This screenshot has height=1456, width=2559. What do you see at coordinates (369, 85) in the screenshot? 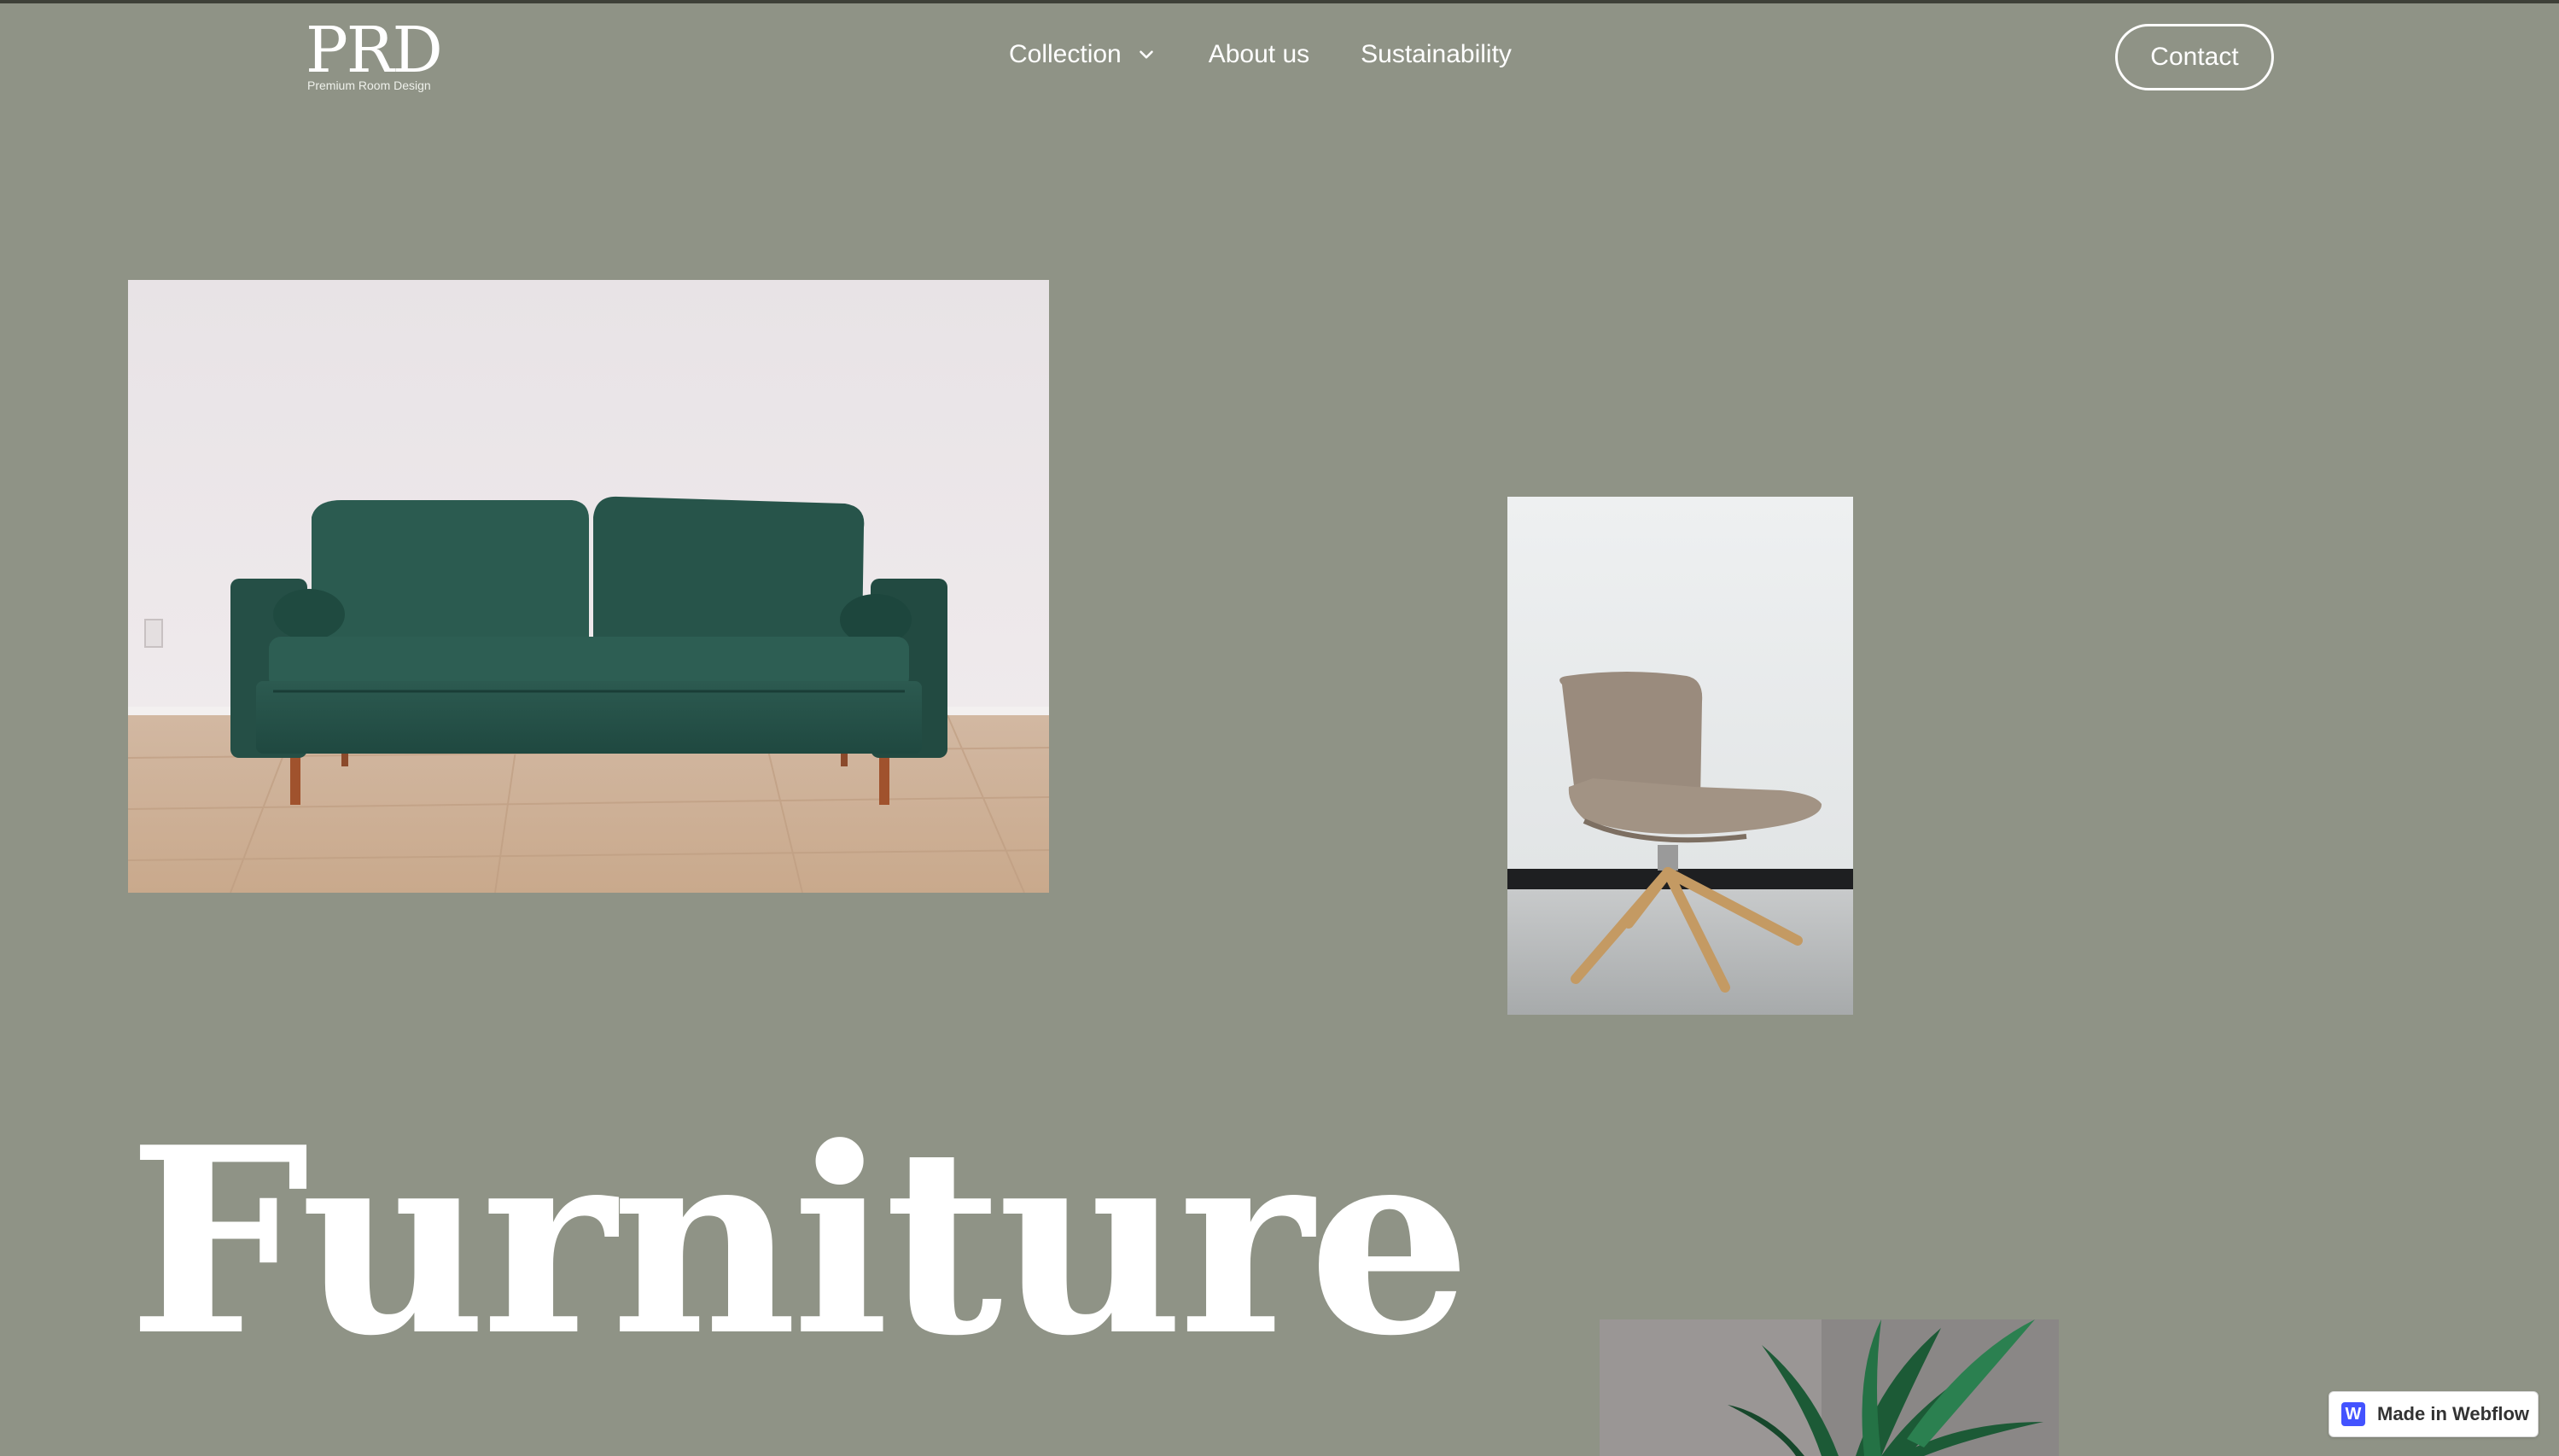
I see `logo-tagline: Premium Room Design` at bounding box center [369, 85].